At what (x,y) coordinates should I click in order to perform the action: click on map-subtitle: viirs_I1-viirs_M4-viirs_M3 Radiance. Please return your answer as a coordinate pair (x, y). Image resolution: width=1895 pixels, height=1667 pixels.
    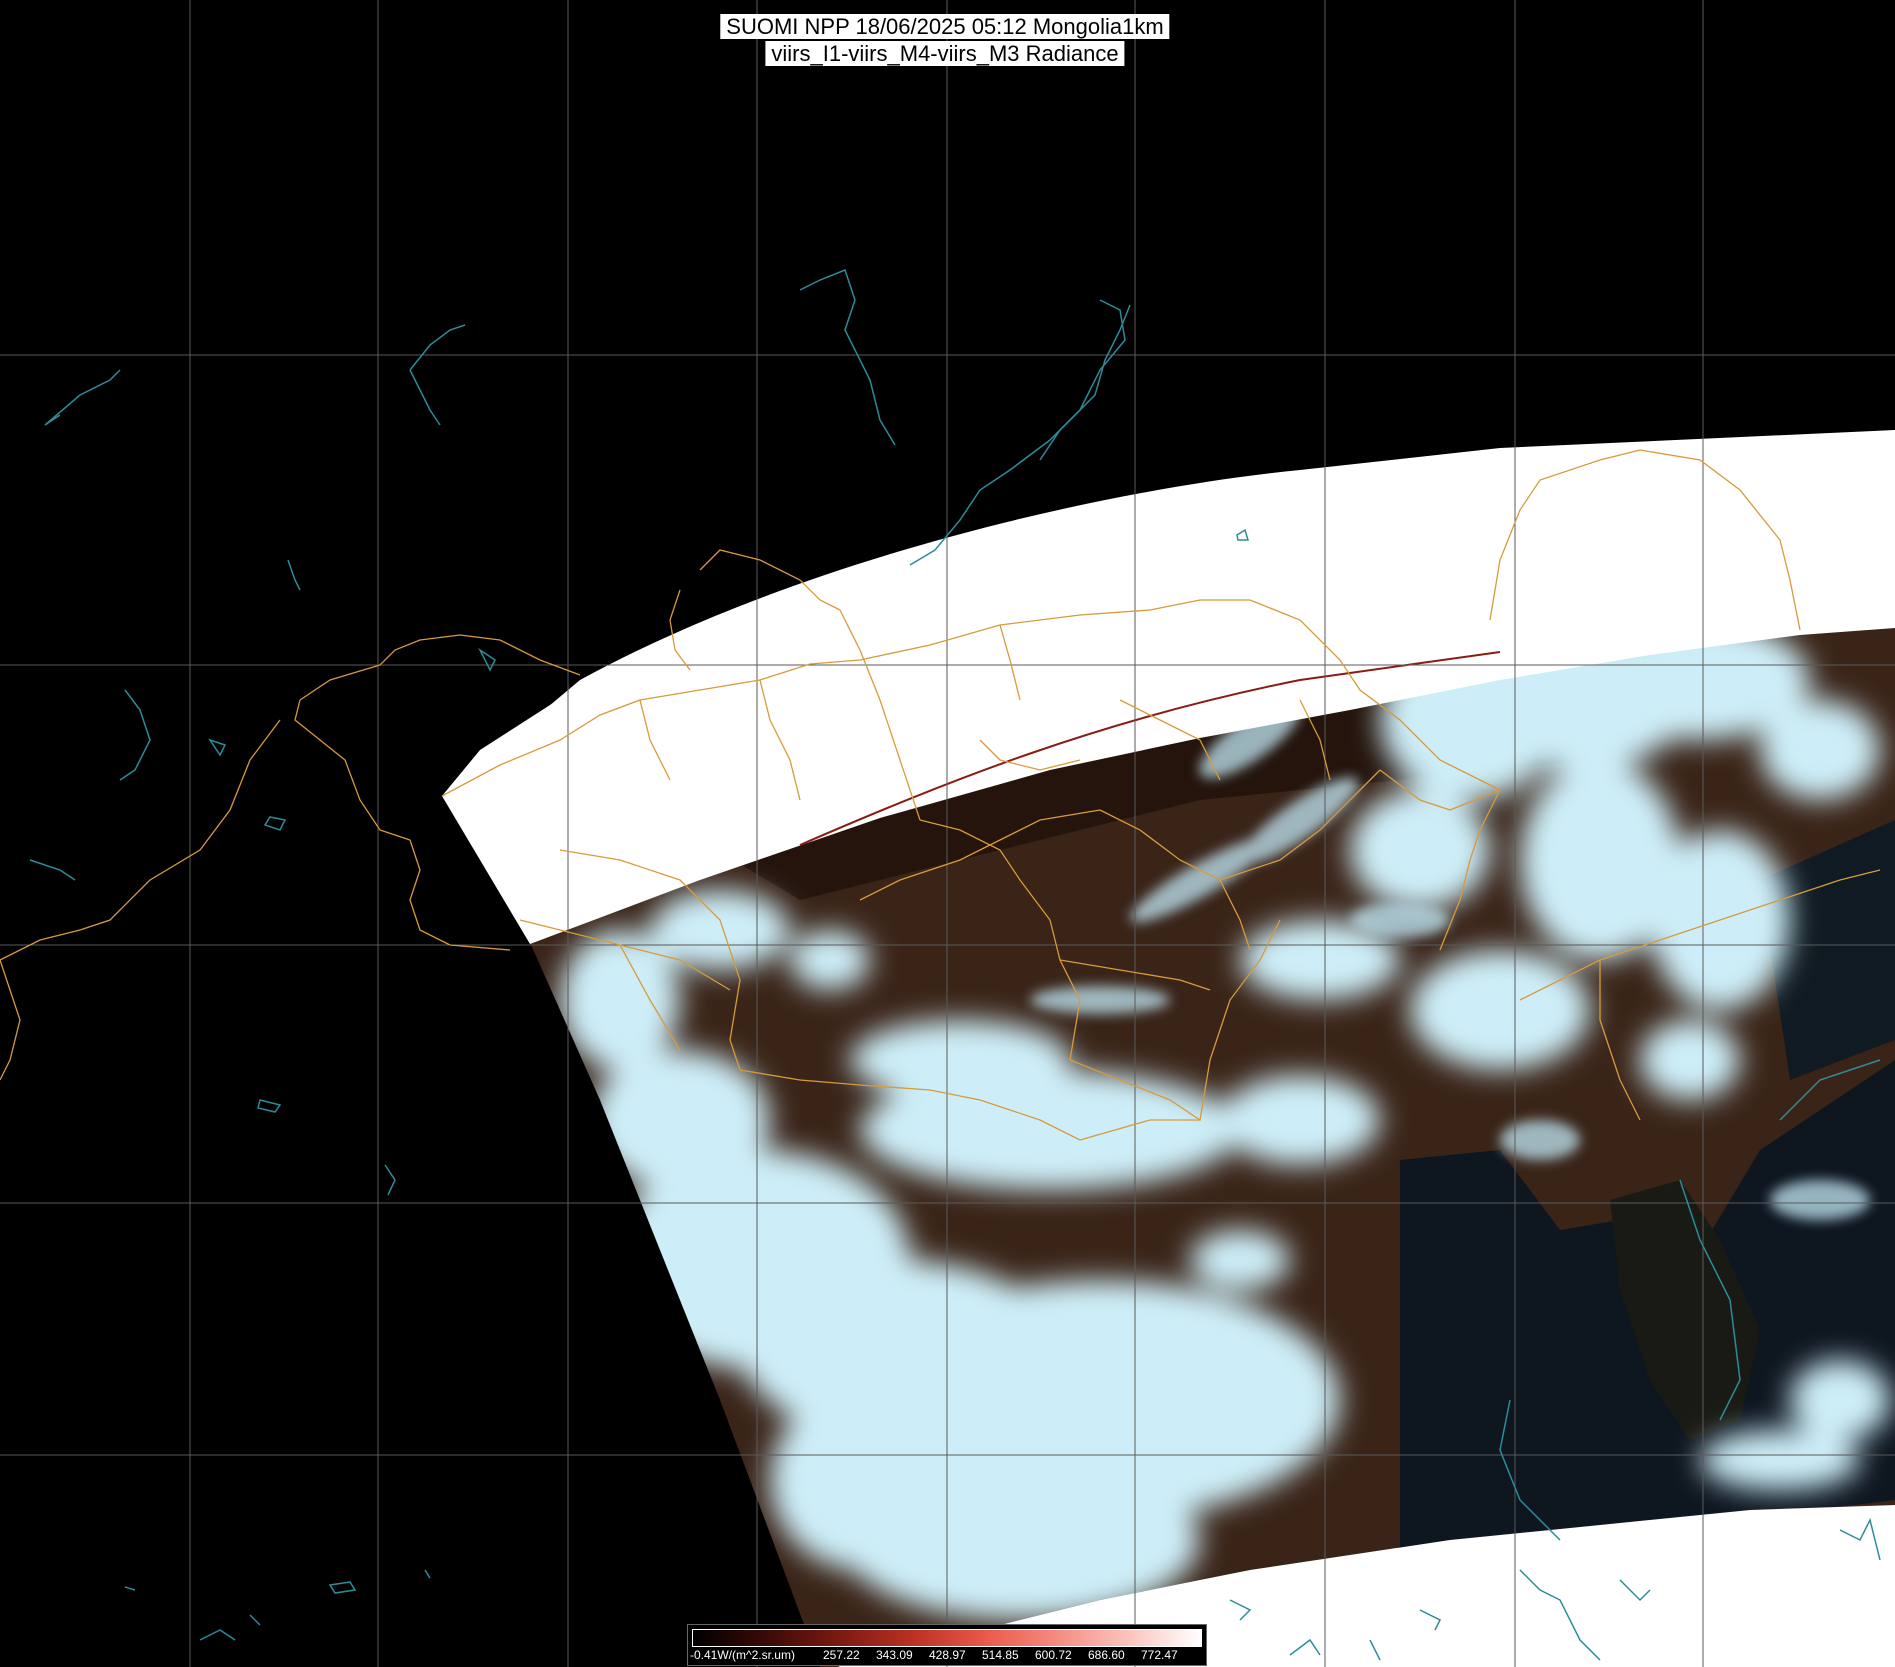
    Looking at the image, I should click on (945, 53).